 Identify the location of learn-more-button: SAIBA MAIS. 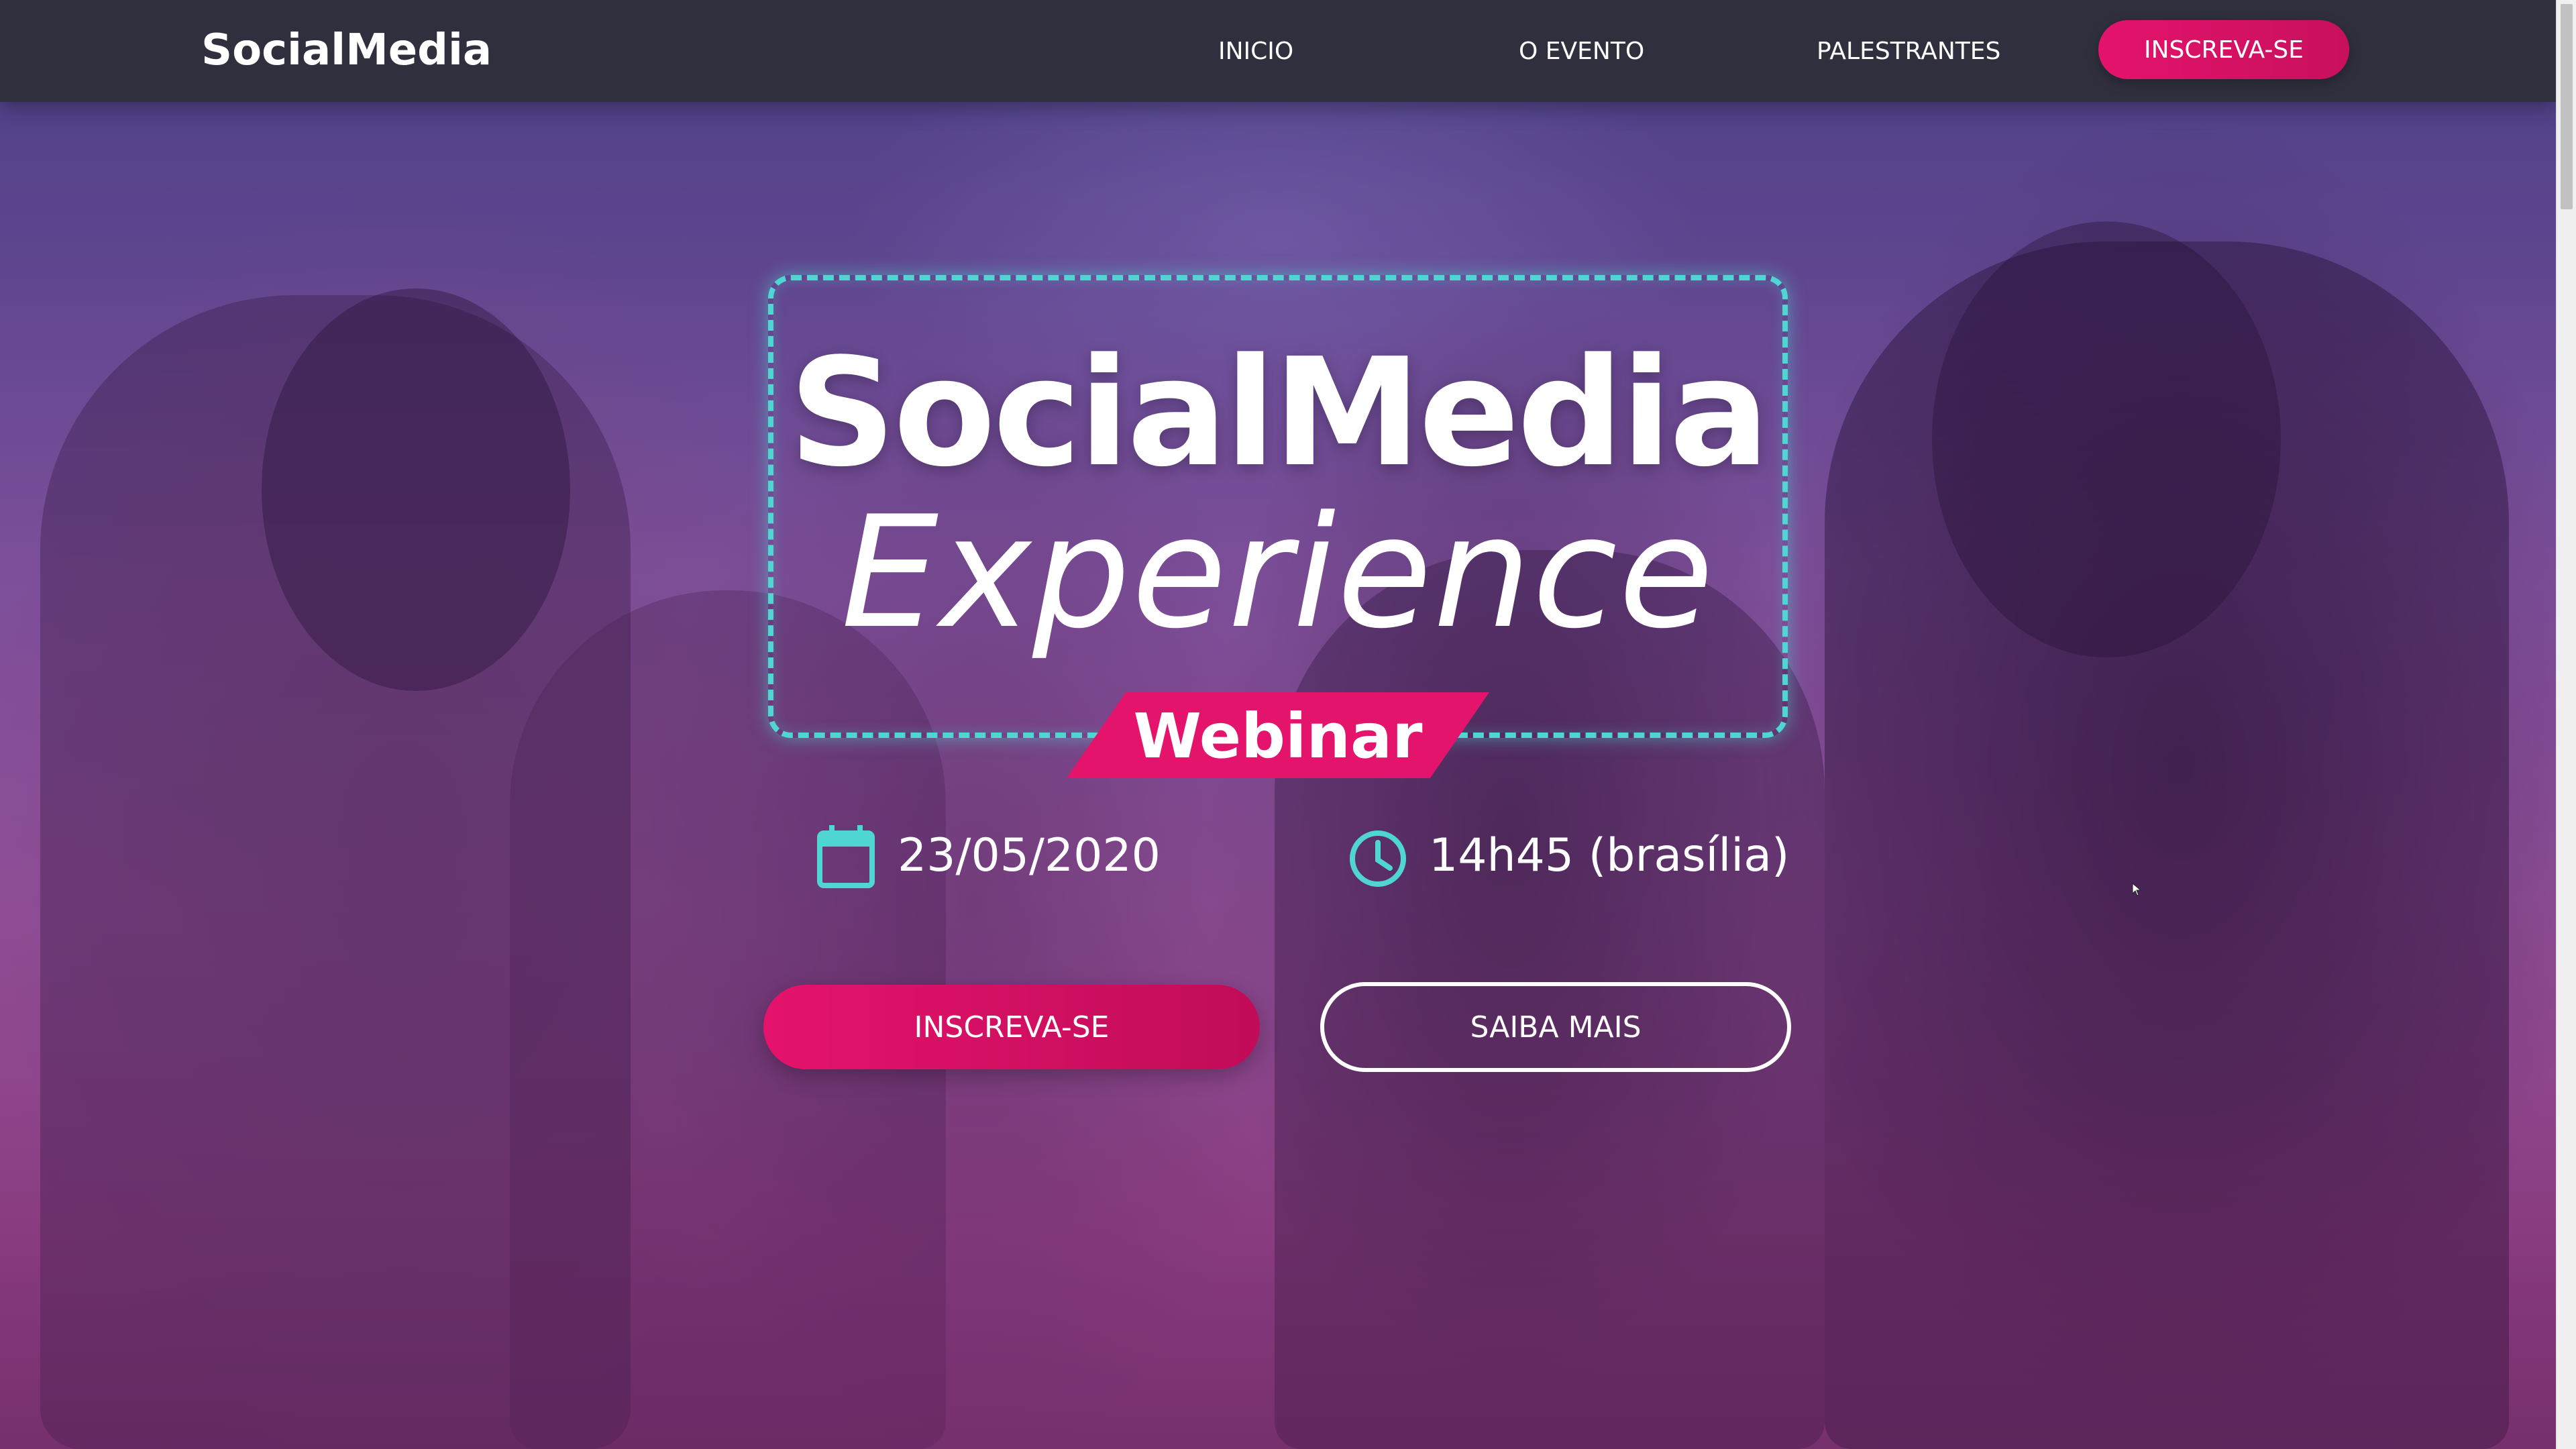
(1555, 1027).